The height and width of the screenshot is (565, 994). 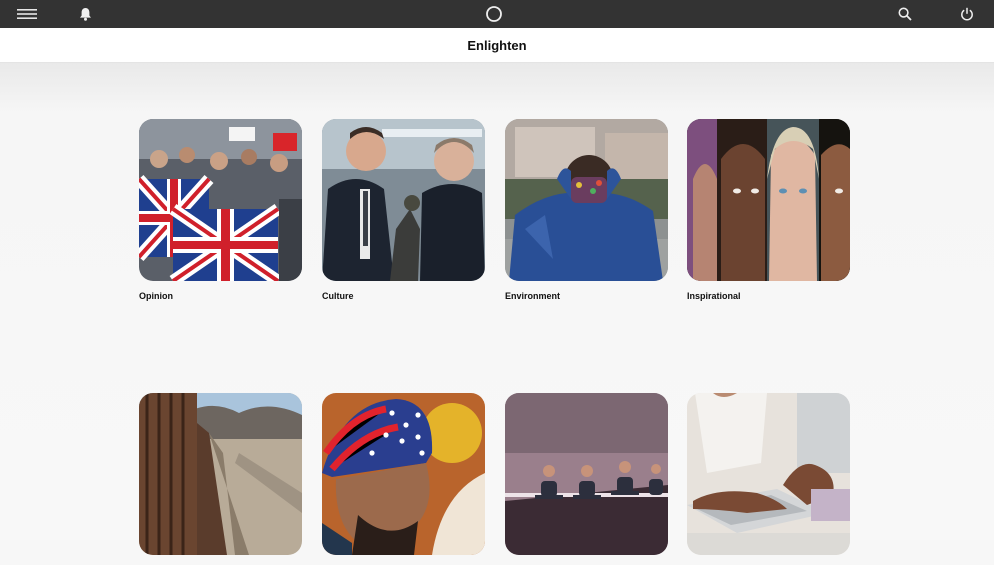 What do you see at coordinates (85, 14) in the screenshot?
I see `bell-icon` at bounding box center [85, 14].